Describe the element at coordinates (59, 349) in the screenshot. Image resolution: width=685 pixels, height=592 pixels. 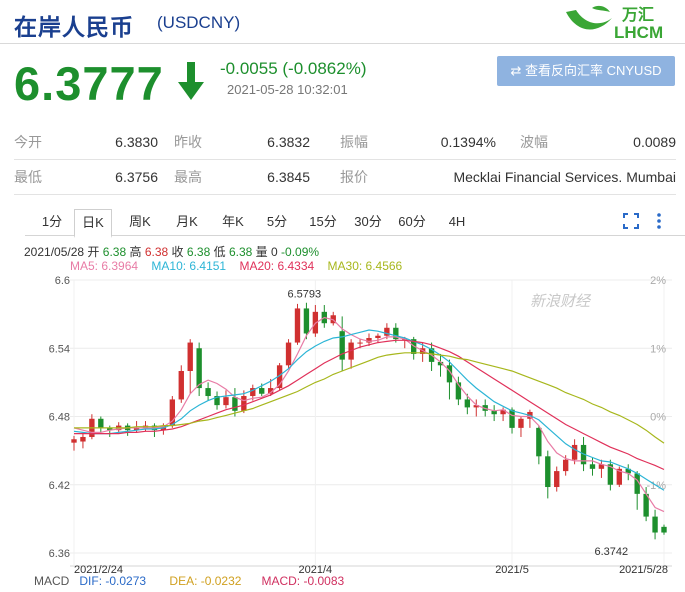
I see `y-tick-label: 6.54` at that location.